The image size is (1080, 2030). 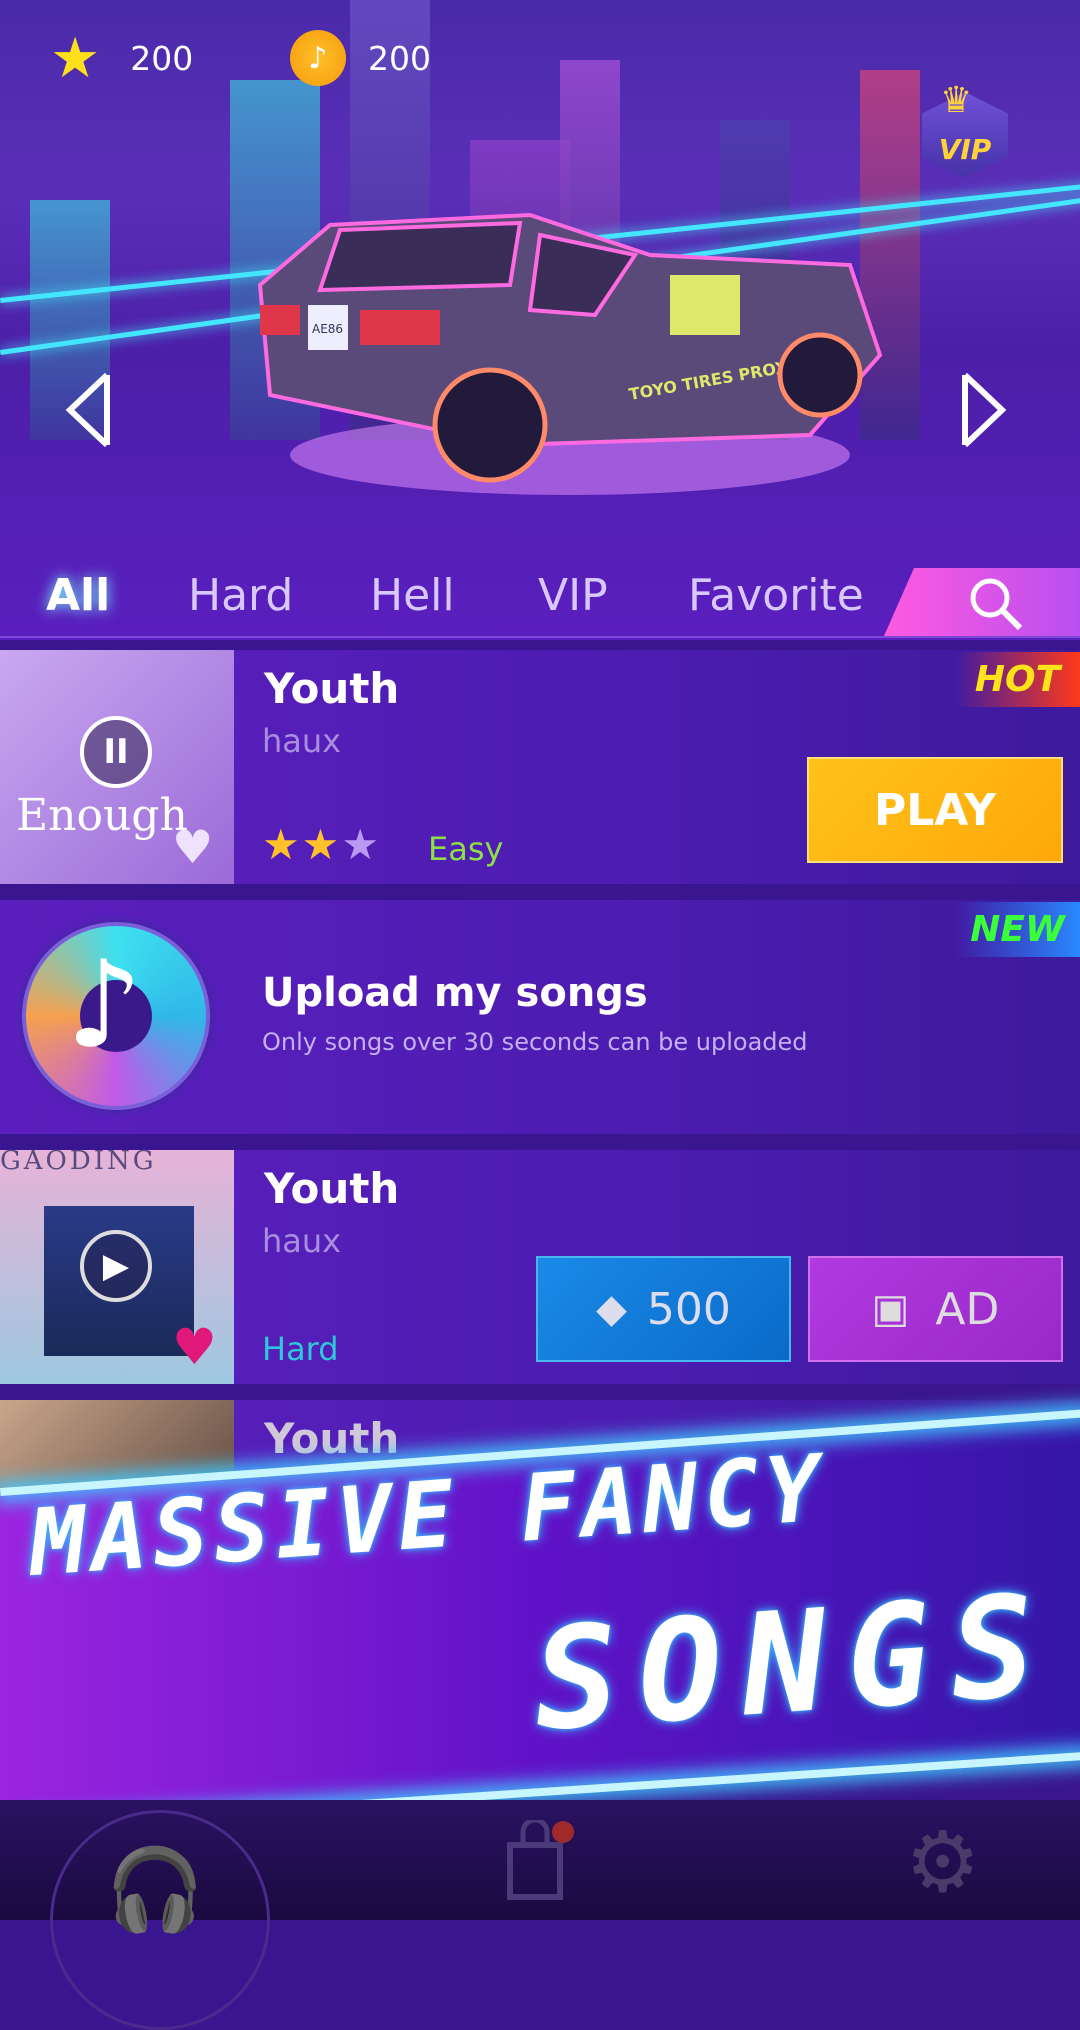 I want to click on crown-icon: ♛, so click(x=956, y=100).